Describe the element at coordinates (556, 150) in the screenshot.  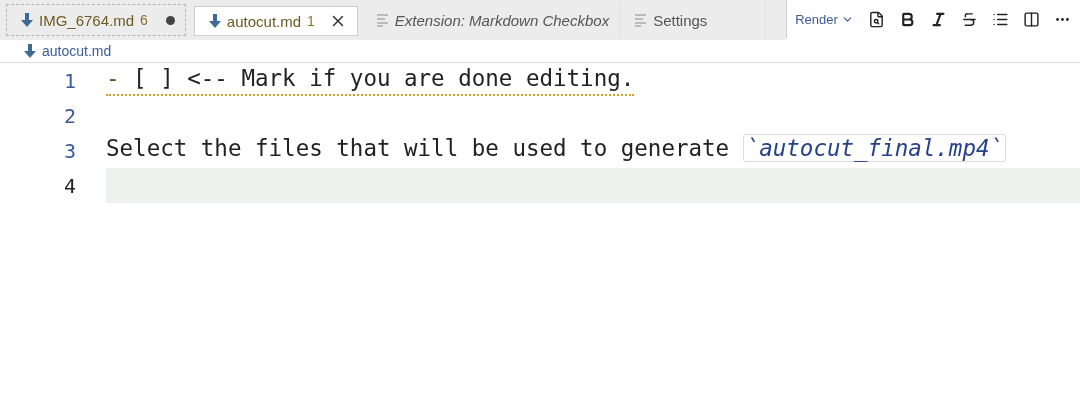
I see `code-line: Select the files that will be used to generate `autocut_final.mp4`` at that location.